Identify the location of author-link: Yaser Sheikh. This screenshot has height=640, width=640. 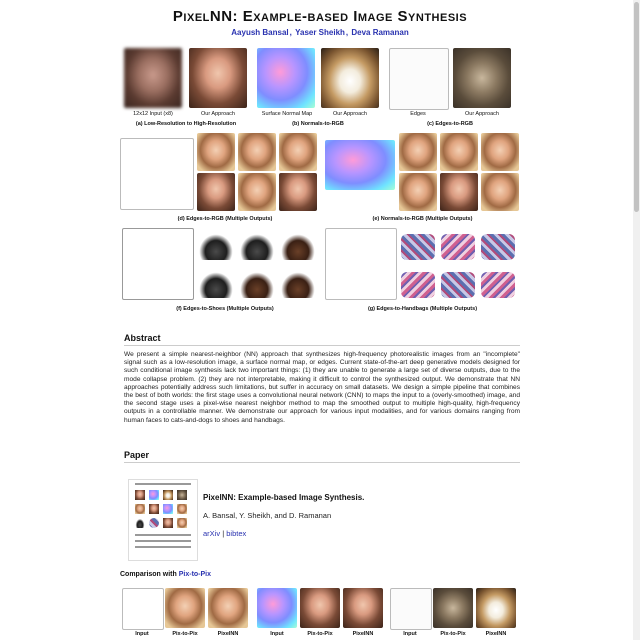
(320, 32).